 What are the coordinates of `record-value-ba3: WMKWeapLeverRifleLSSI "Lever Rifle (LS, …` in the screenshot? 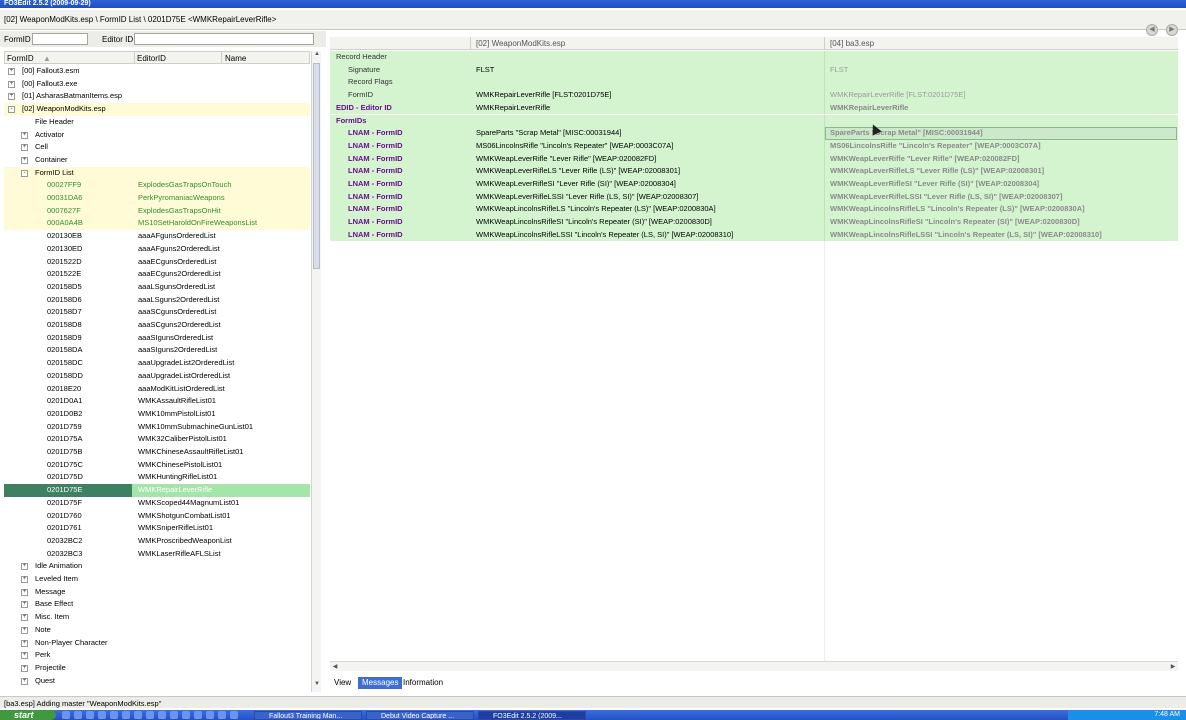 It's located at (946, 197).